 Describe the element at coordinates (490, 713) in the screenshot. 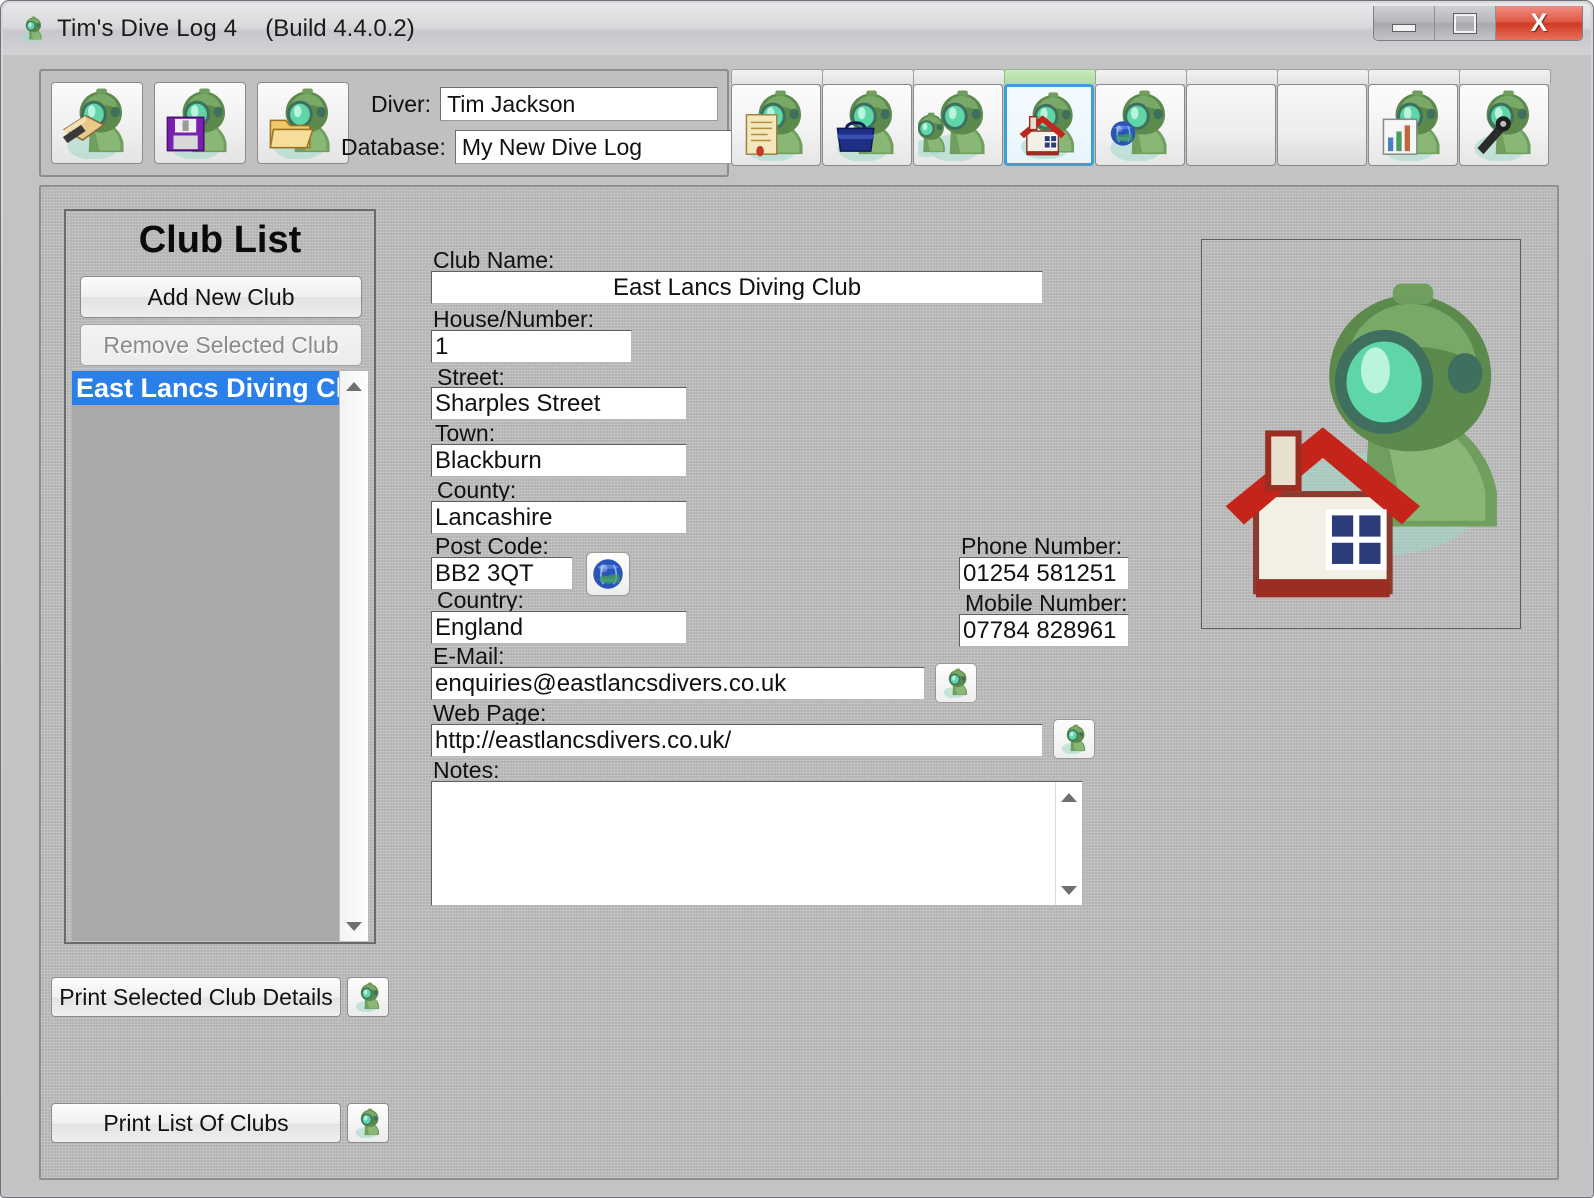

I see `web-page-label: Web Page:` at that location.